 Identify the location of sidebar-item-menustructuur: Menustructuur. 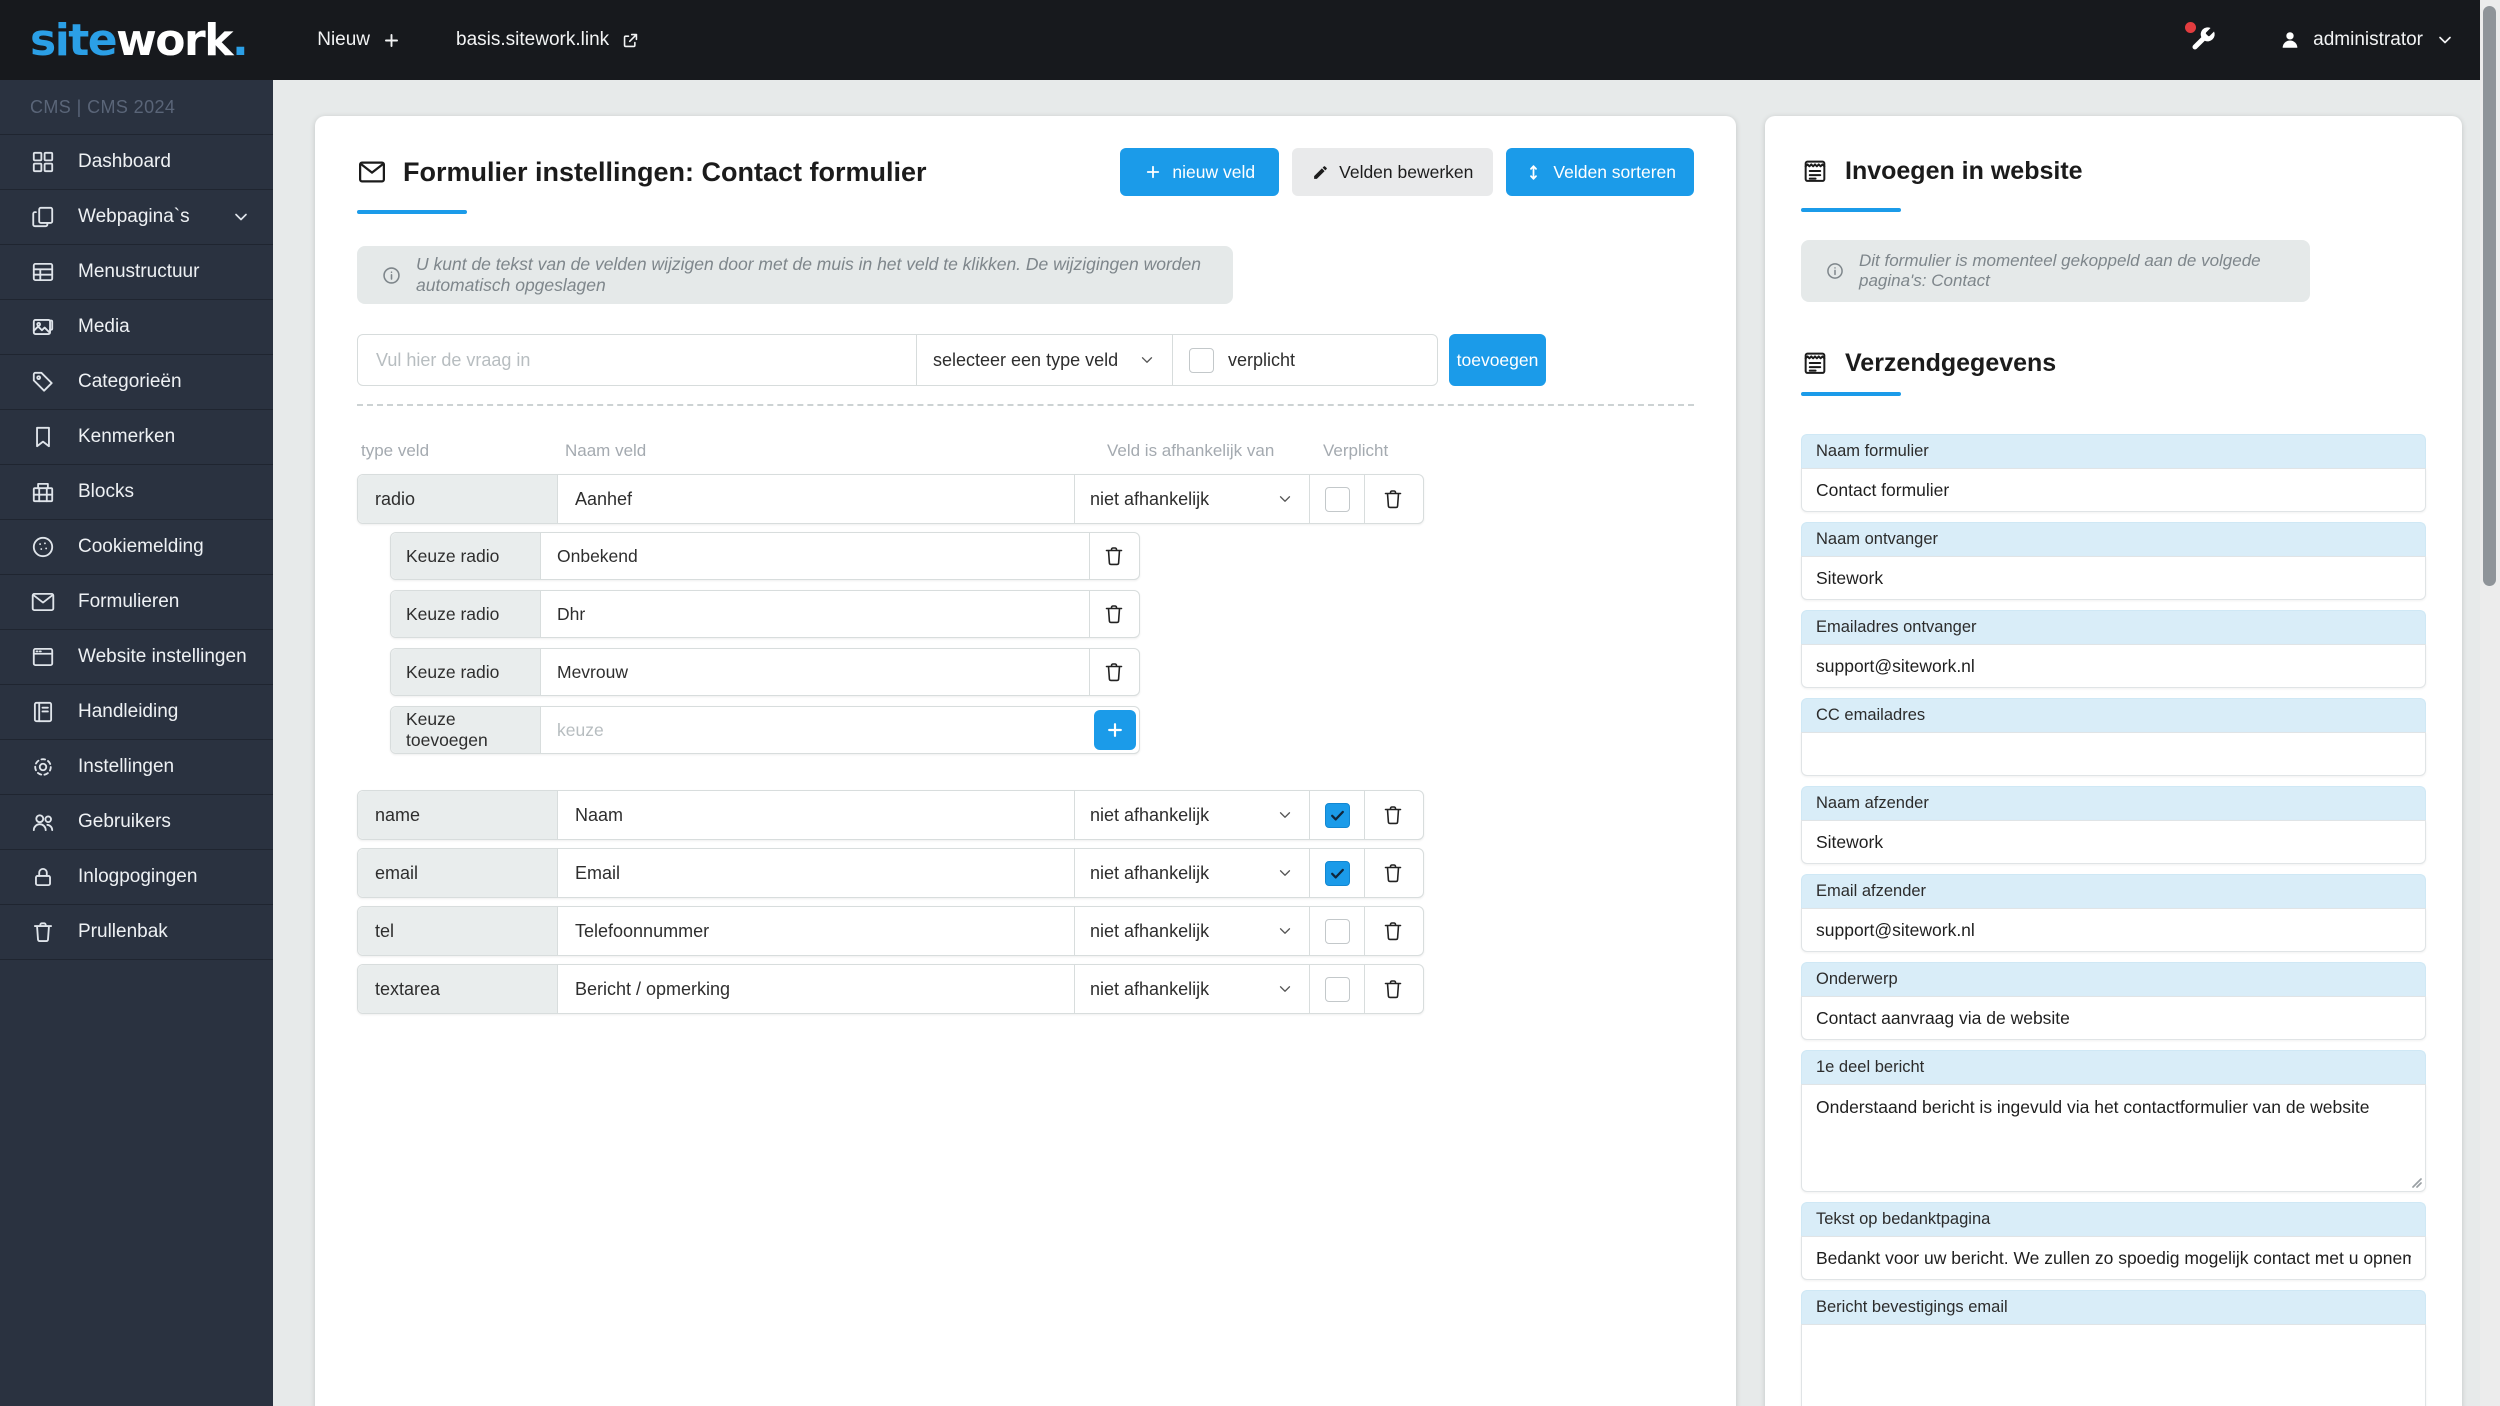
(136, 272).